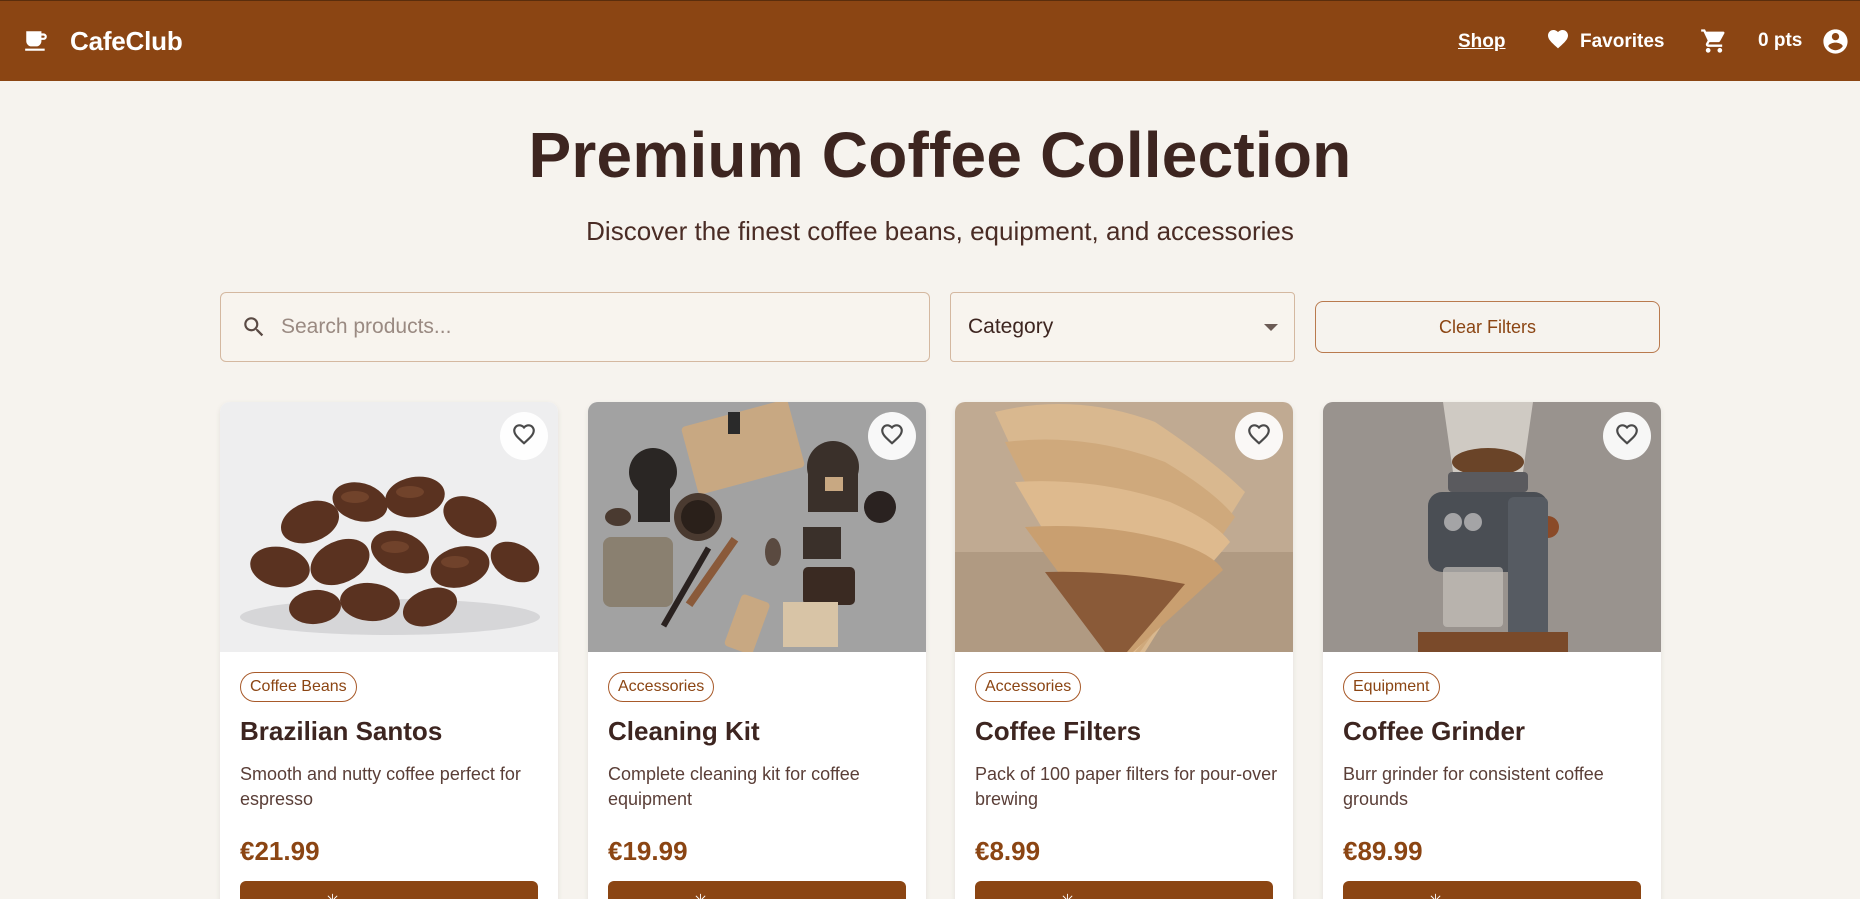 The height and width of the screenshot is (899, 1860). I want to click on brand-name: CafeClub, so click(126, 40).